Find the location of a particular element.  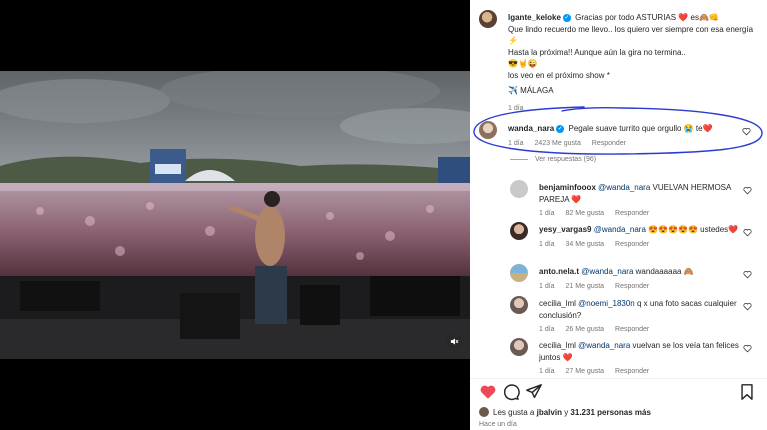

divider-line is located at coordinates (519, 159).